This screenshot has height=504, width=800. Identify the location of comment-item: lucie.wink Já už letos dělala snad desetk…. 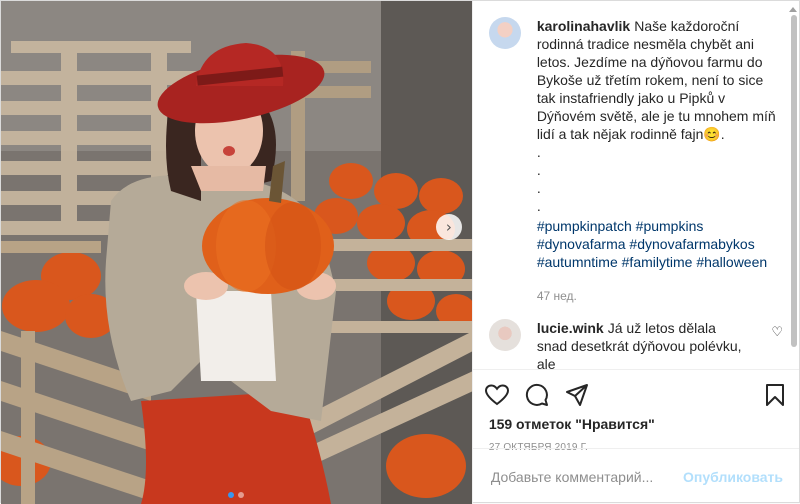
(635, 344).